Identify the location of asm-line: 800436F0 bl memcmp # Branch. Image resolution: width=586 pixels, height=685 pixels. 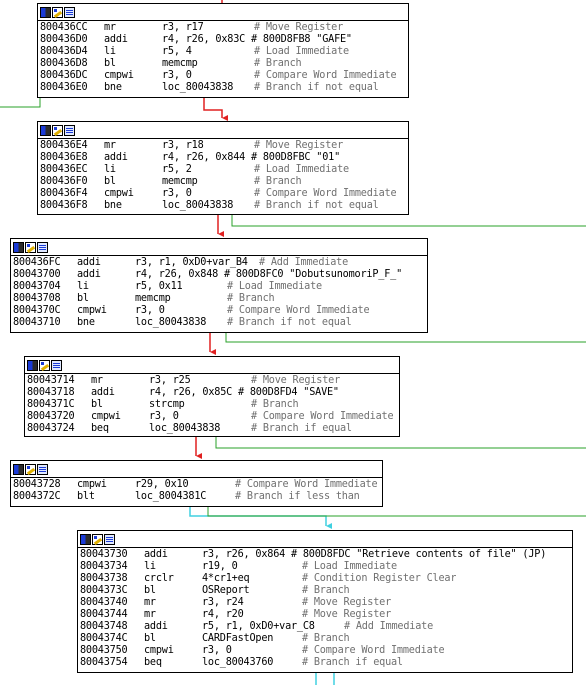
(224, 182).